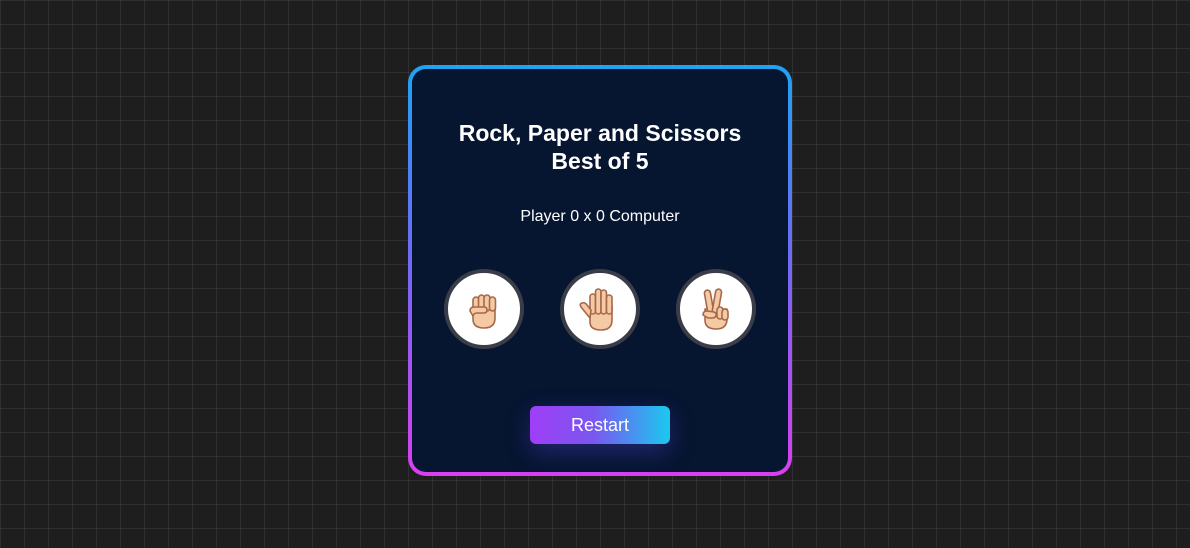 This screenshot has width=1190, height=548. I want to click on scissors-button, so click(716, 309).